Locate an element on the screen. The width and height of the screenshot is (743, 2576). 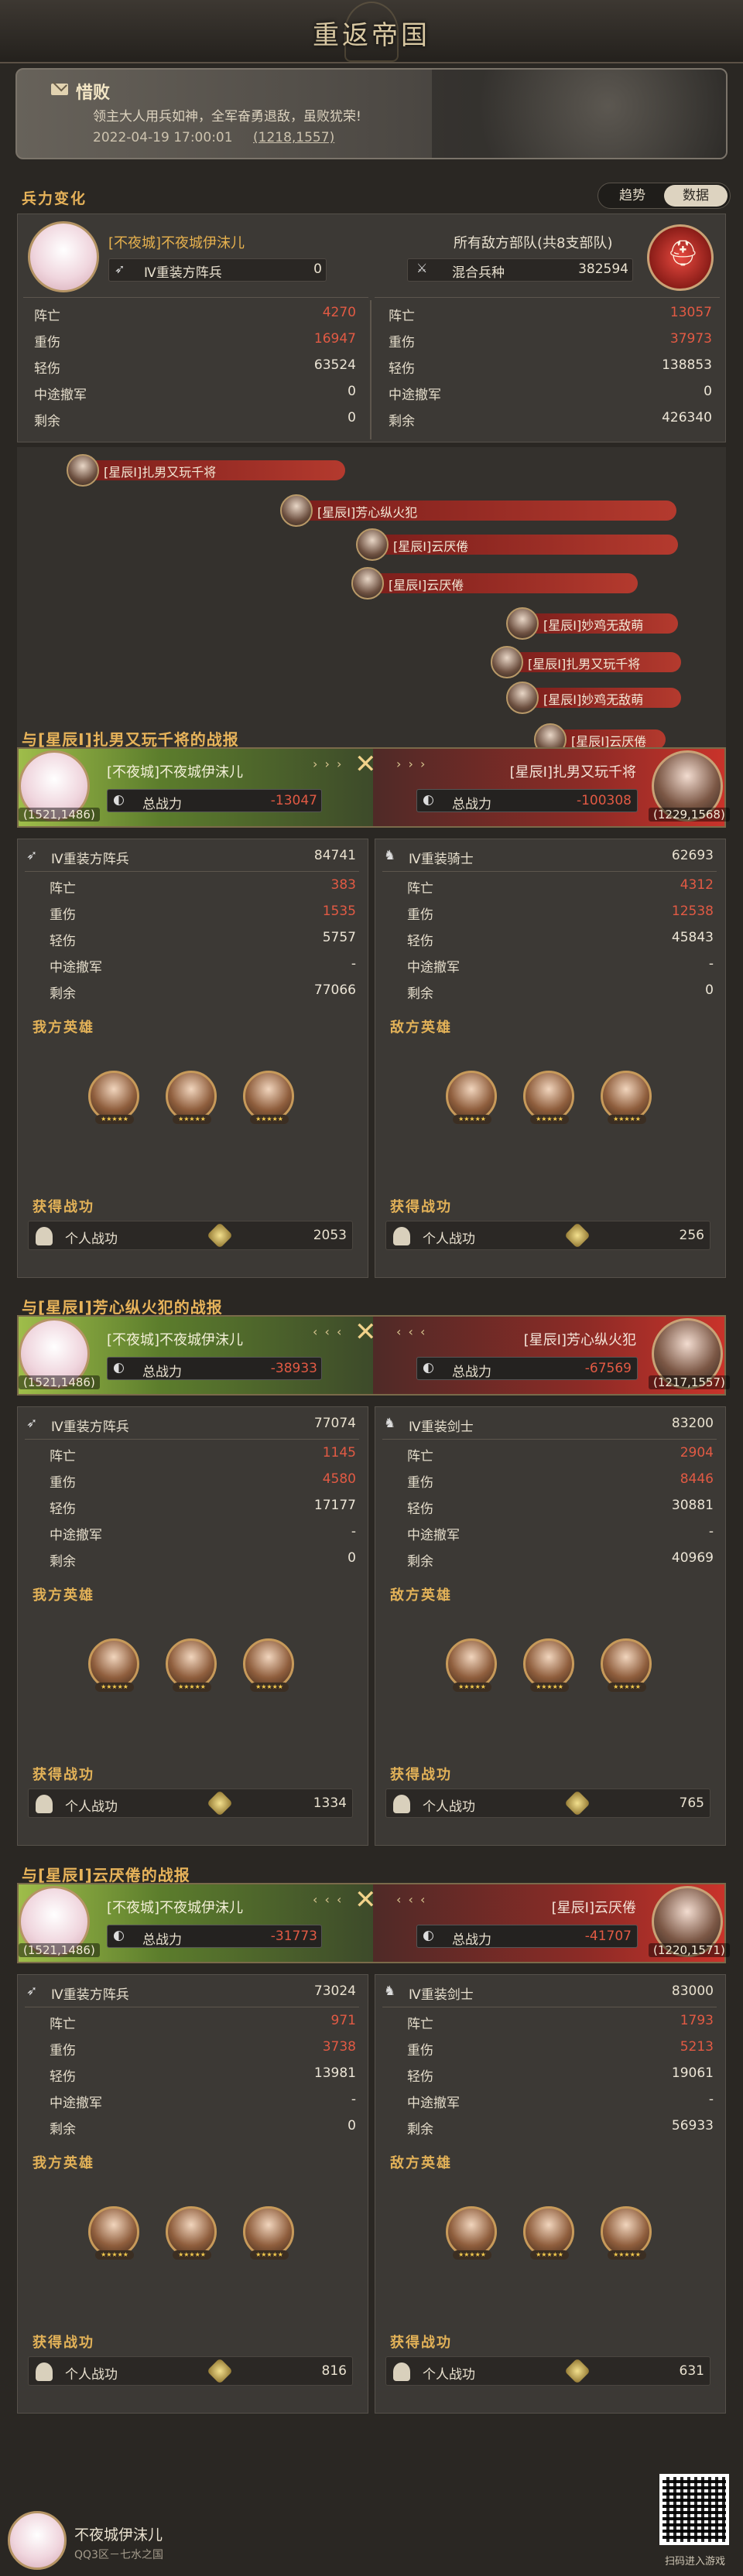
my-row-label: 中途撤军 is located at coordinates (76, 2103).